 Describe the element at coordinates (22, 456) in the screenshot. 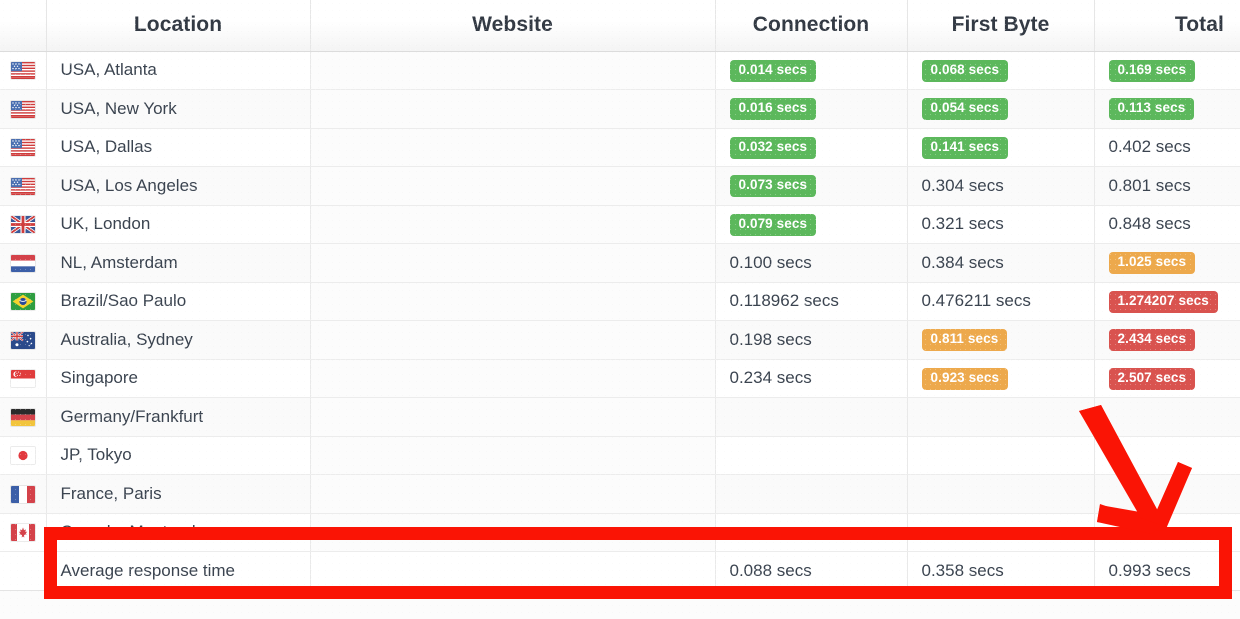

I see `flag-japan-icon` at that location.